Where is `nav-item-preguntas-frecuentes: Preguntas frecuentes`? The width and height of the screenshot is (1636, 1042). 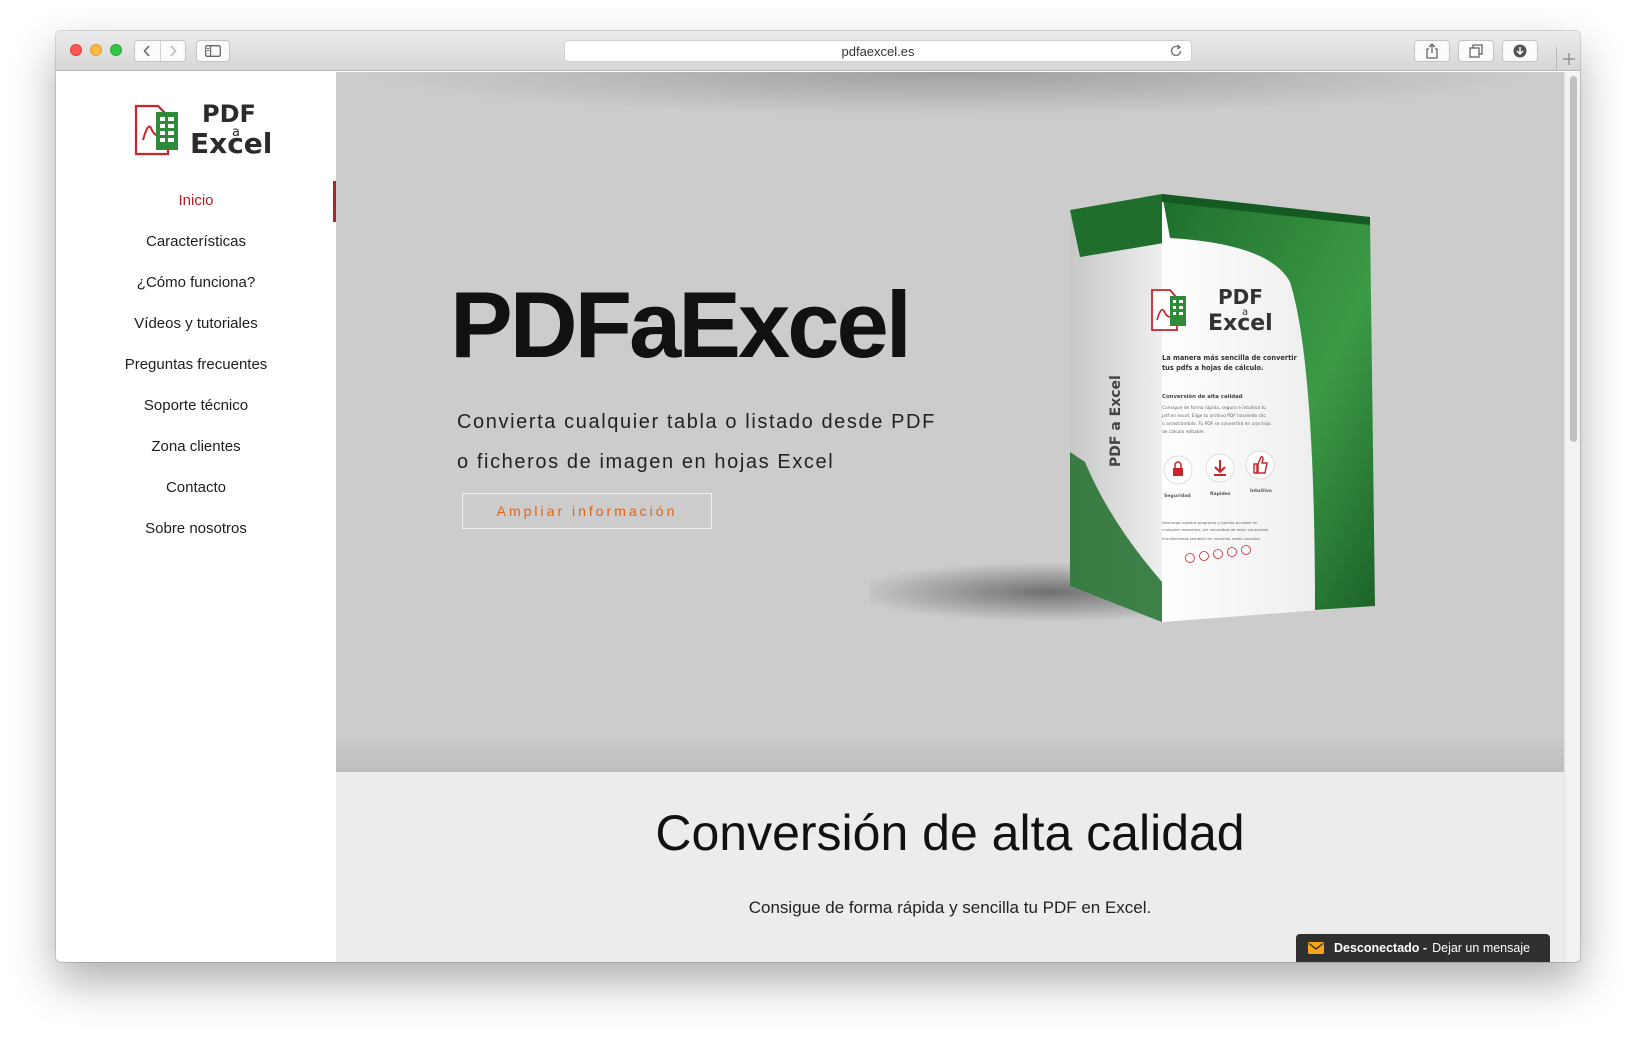 nav-item-preguntas-frecuentes: Preguntas frecuentes is located at coordinates (196, 364).